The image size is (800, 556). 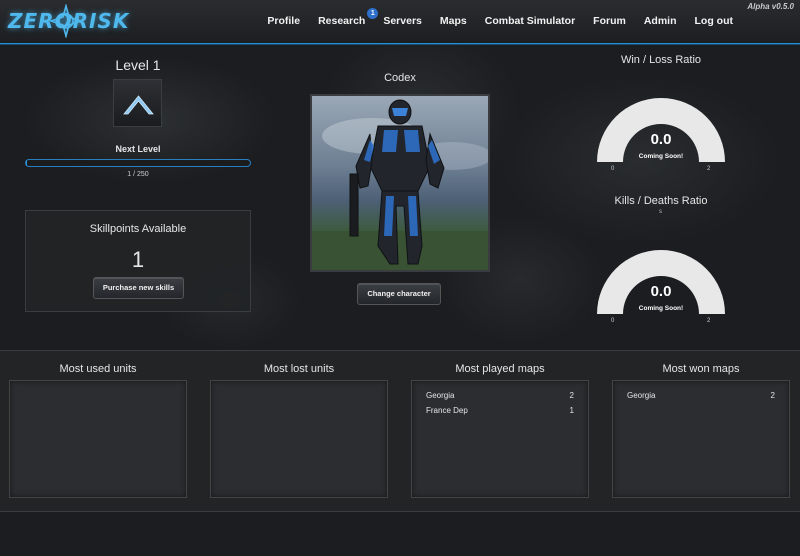 What do you see at coordinates (701, 439) in the screenshot?
I see `most-won-maps-list: Georgia 2` at bounding box center [701, 439].